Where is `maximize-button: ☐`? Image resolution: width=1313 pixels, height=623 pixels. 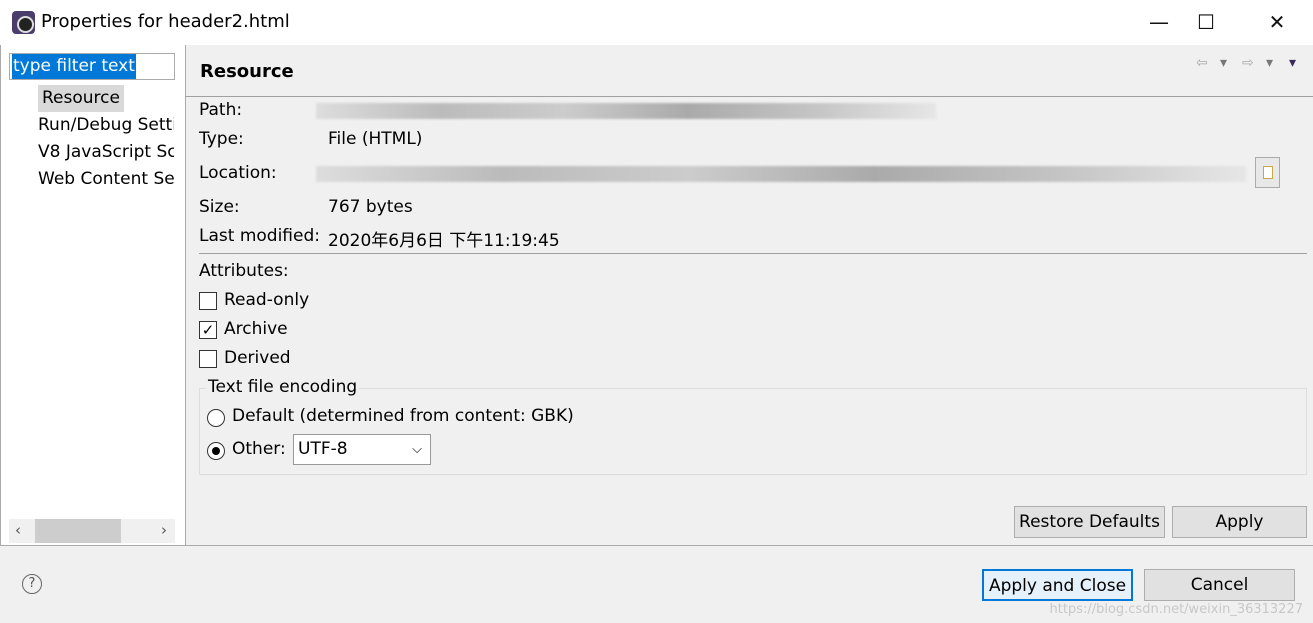
maximize-button: ☐ is located at coordinates (1206, 22).